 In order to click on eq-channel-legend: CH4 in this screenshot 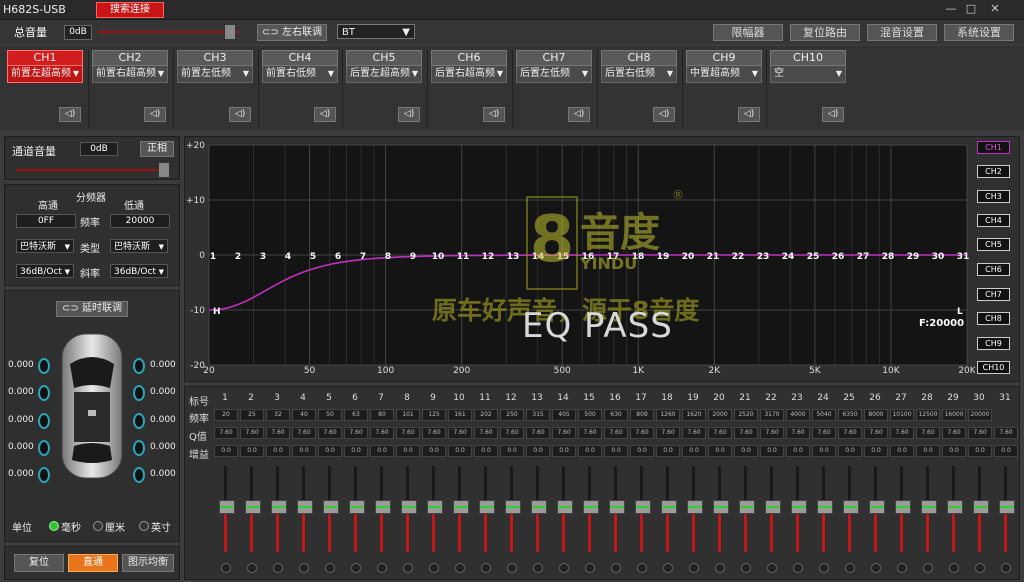, I will do `click(993, 220)`.